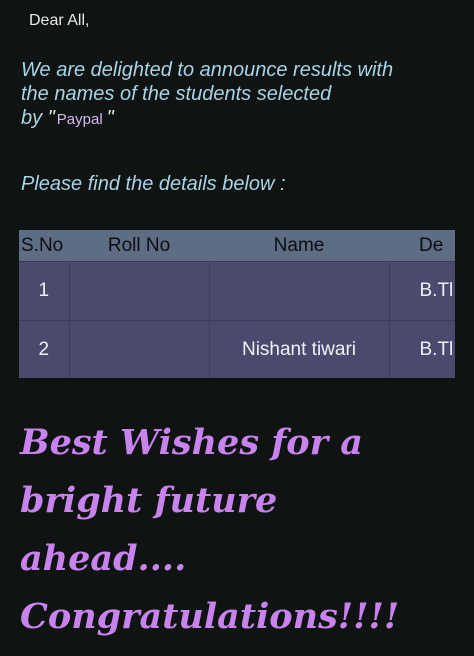  Describe the element at coordinates (210, 616) in the screenshot. I see `wishes-line-4: Congratulations!!!!` at that location.